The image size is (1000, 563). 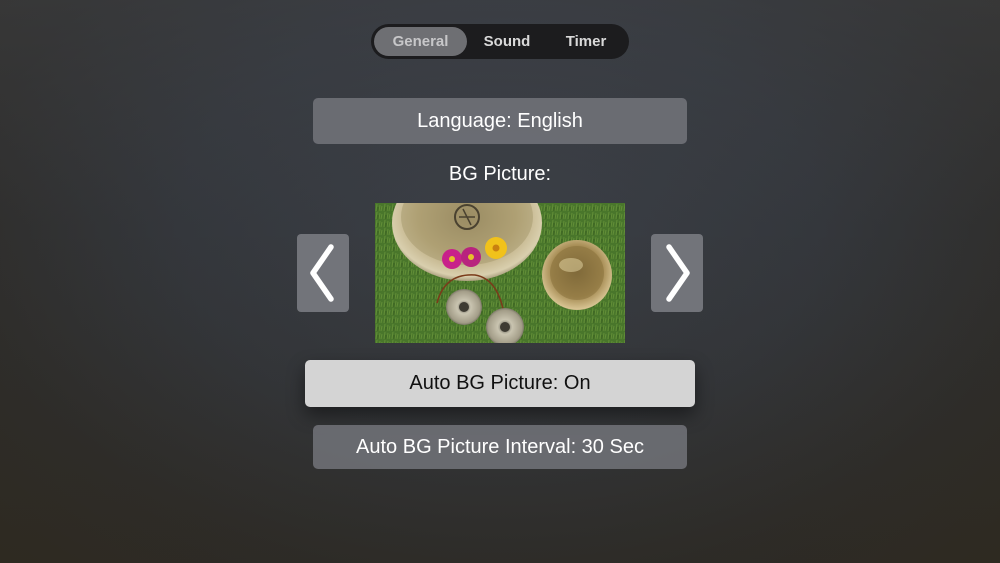 I want to click on bg-picture-preview, so click(x=500, y=273).